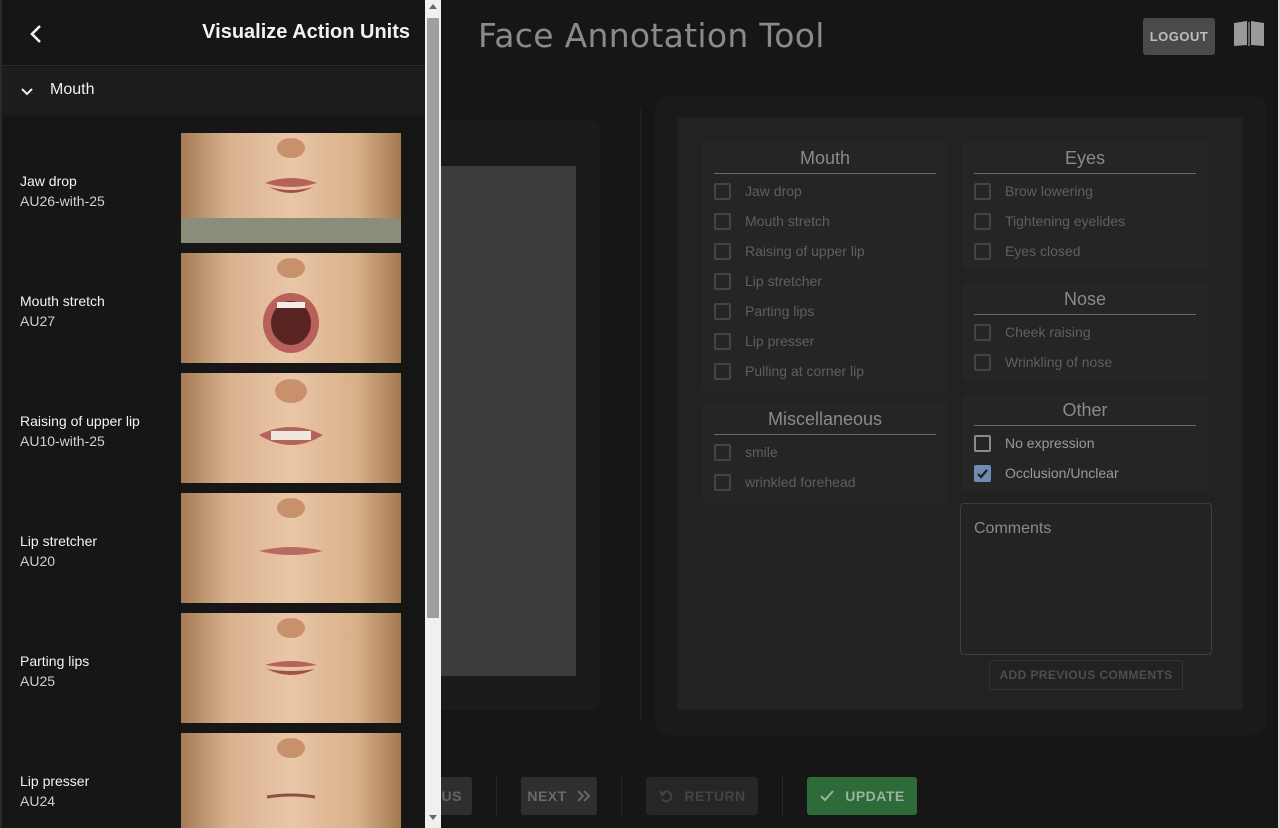  What do you see at coordinates (825, 419) in the screenshot?
I see `group-title: Miscellaneous` at bounding box center [825, 419].